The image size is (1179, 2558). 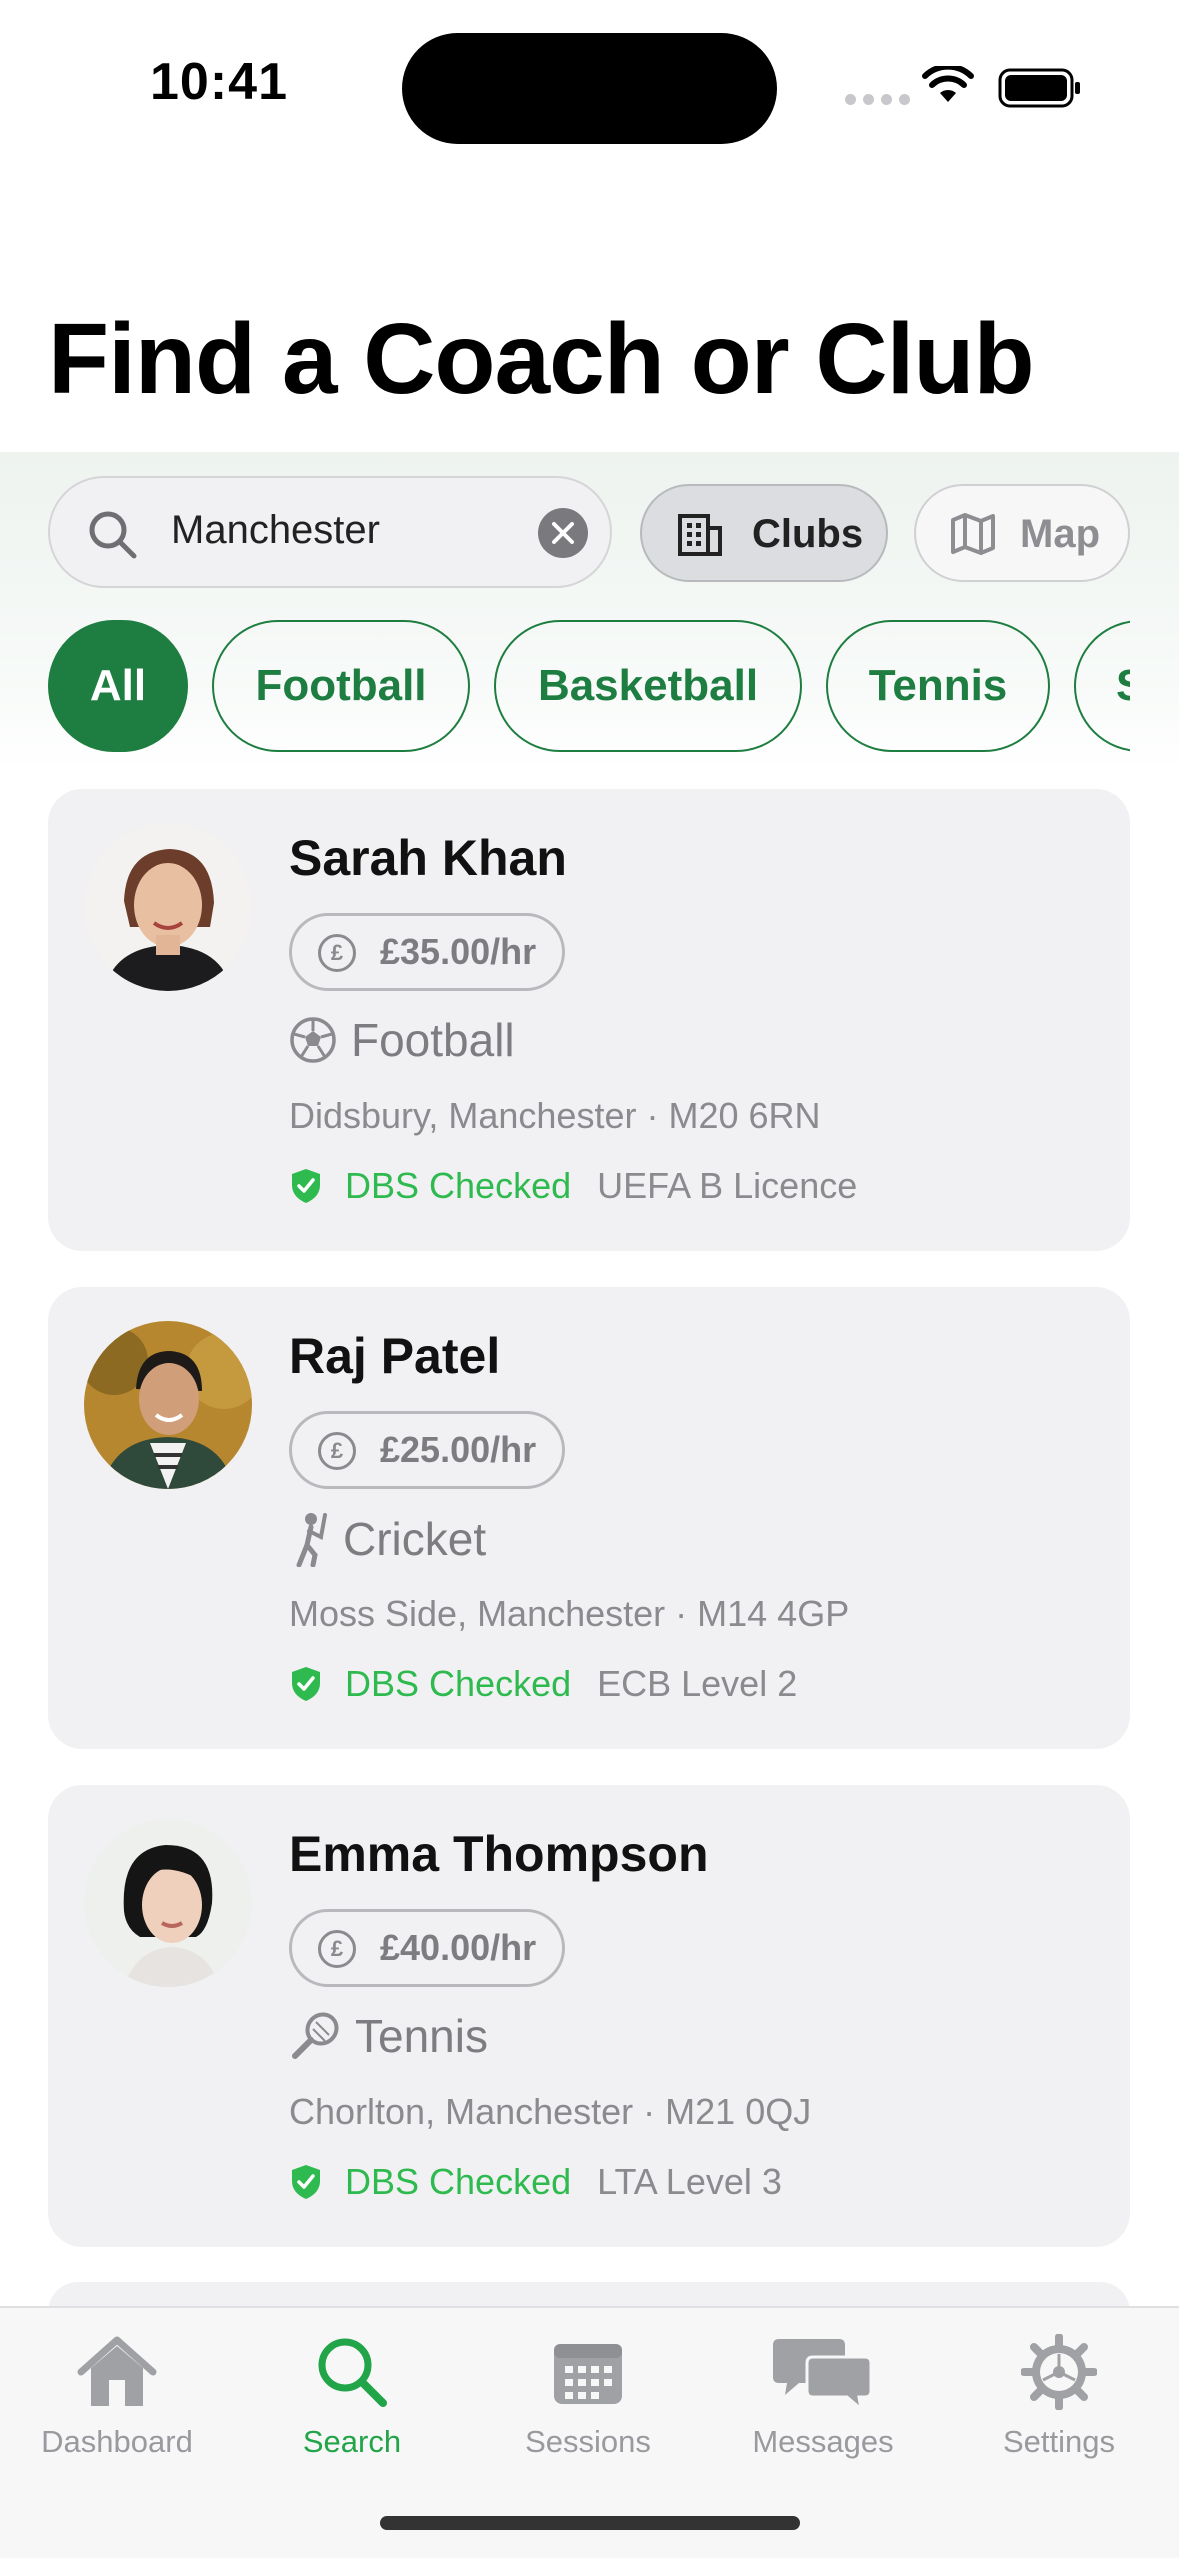 I want to click on status-bar: 10:41, so click(x=589, y=85).